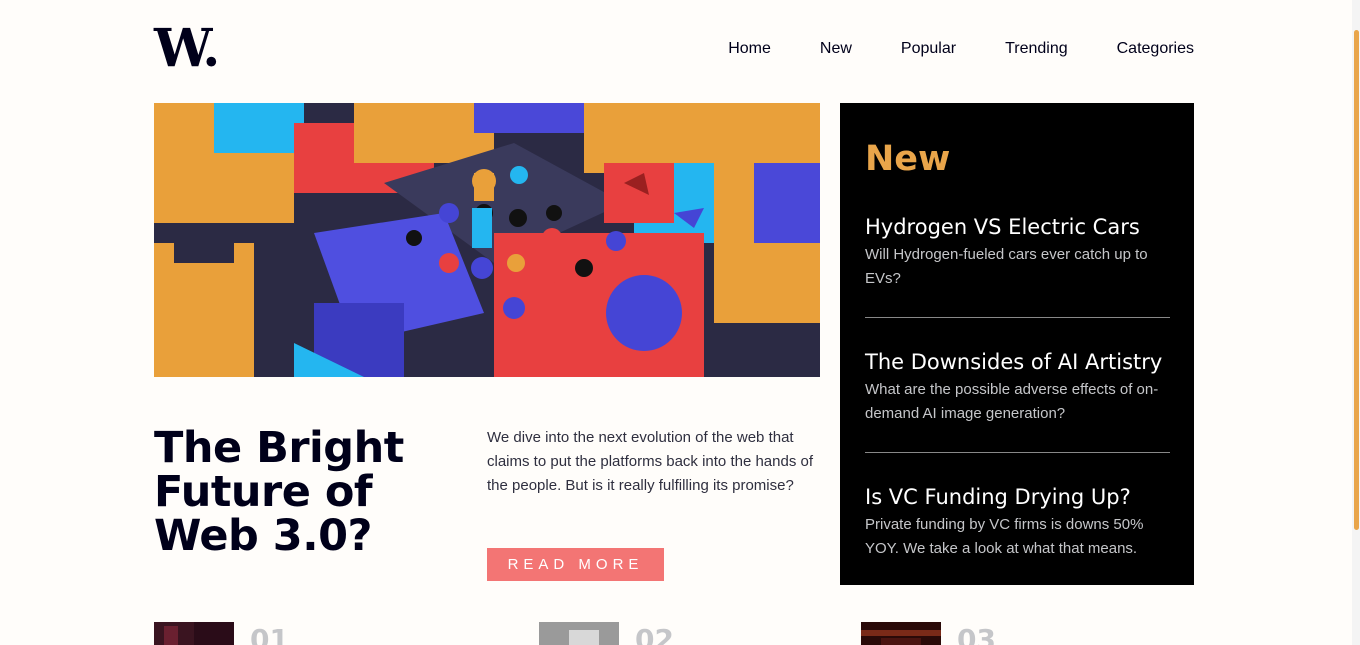 This screenshot has width=1360, height=645. What do you see at coordinates (961, 49) in the screenshot?
I see `main-nav: Home New Popular Trending Categories` at bounding box center [961, 49].